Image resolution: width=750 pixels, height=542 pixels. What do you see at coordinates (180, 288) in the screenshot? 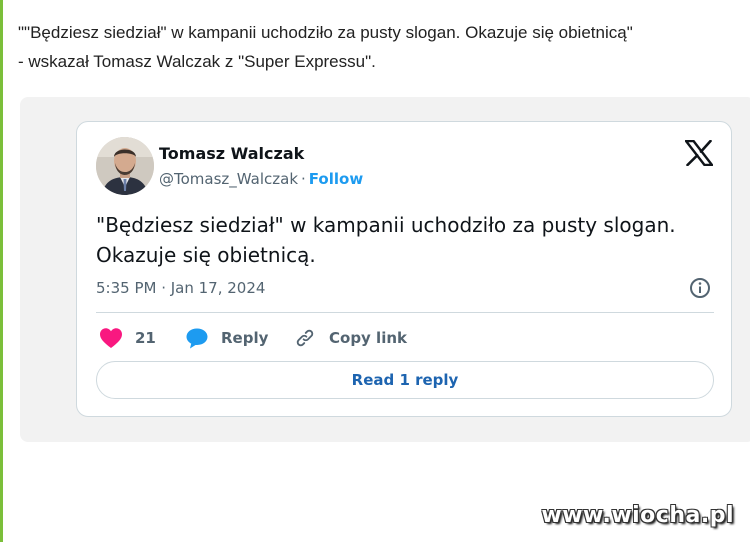
I see `tweet-timestamp: 5:35 PM · Jan 17, 2024` at bounding box center [180, 288].